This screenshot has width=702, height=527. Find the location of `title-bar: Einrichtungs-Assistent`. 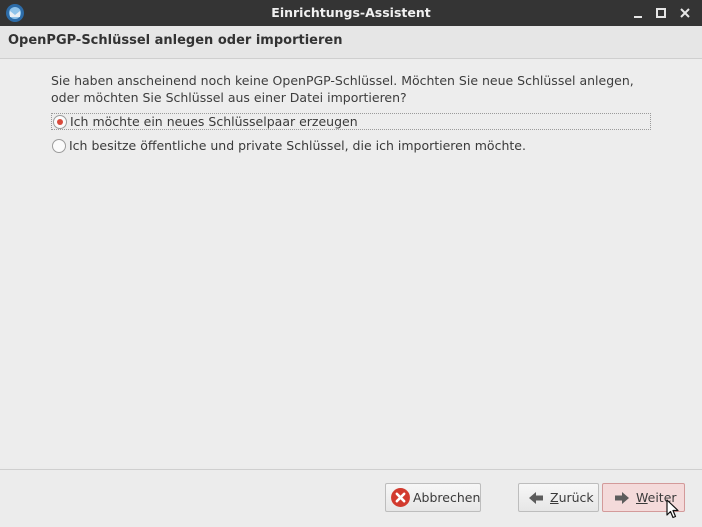

title-bar: Einrichtungs-Assistent is located at coordinates (351, 13).